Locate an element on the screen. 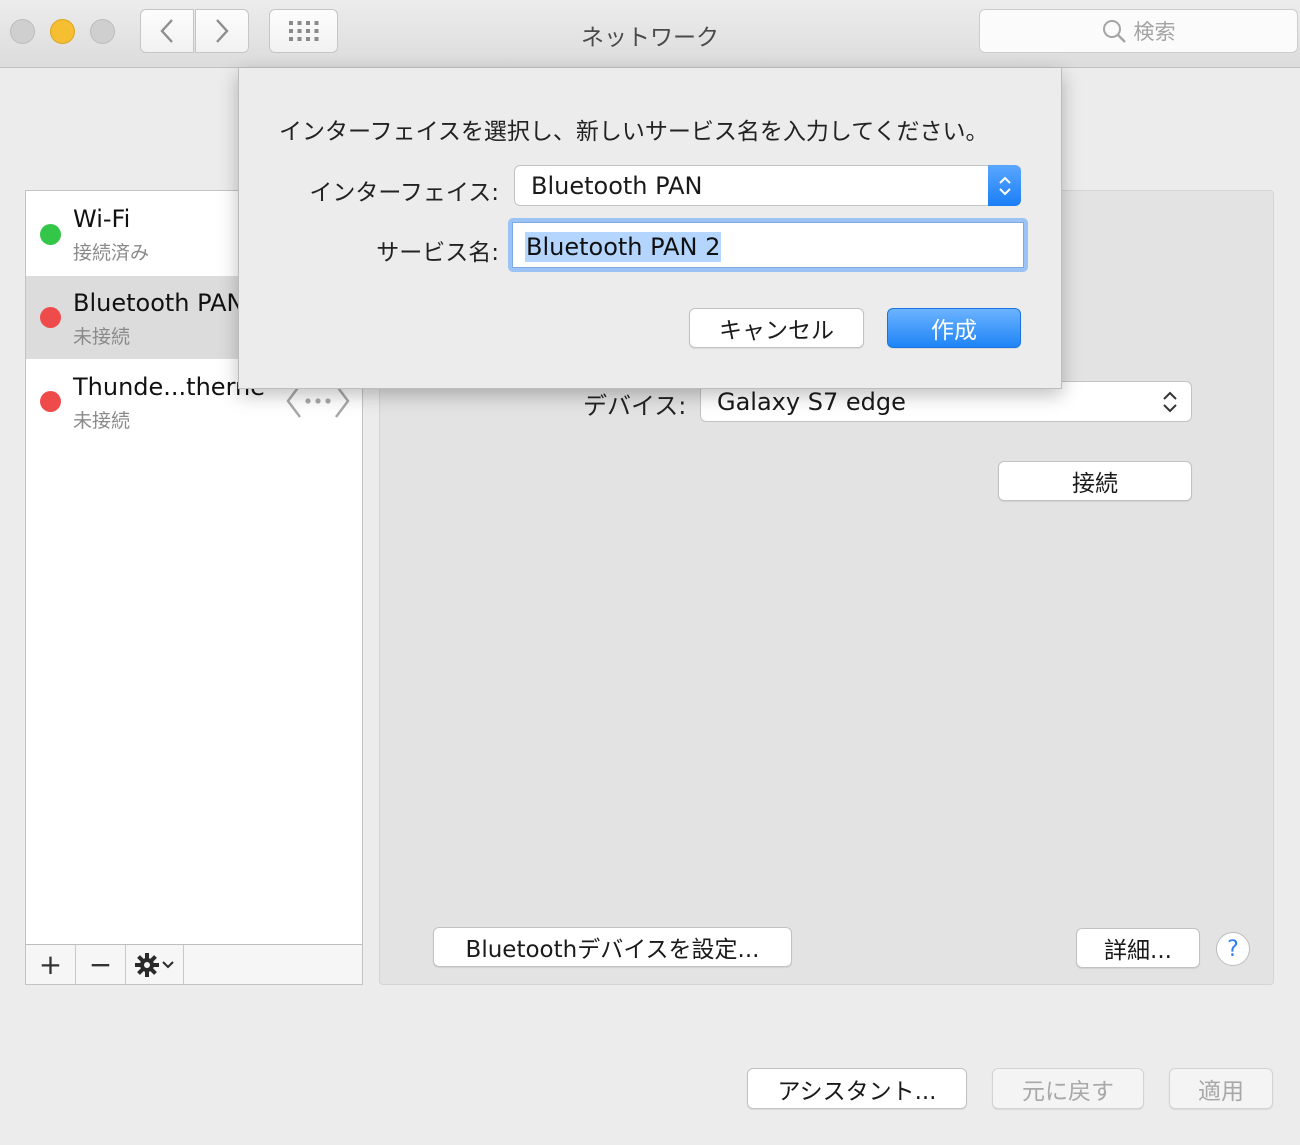  service-name: Bluetooth PAN is located at coordinates (159, 303).